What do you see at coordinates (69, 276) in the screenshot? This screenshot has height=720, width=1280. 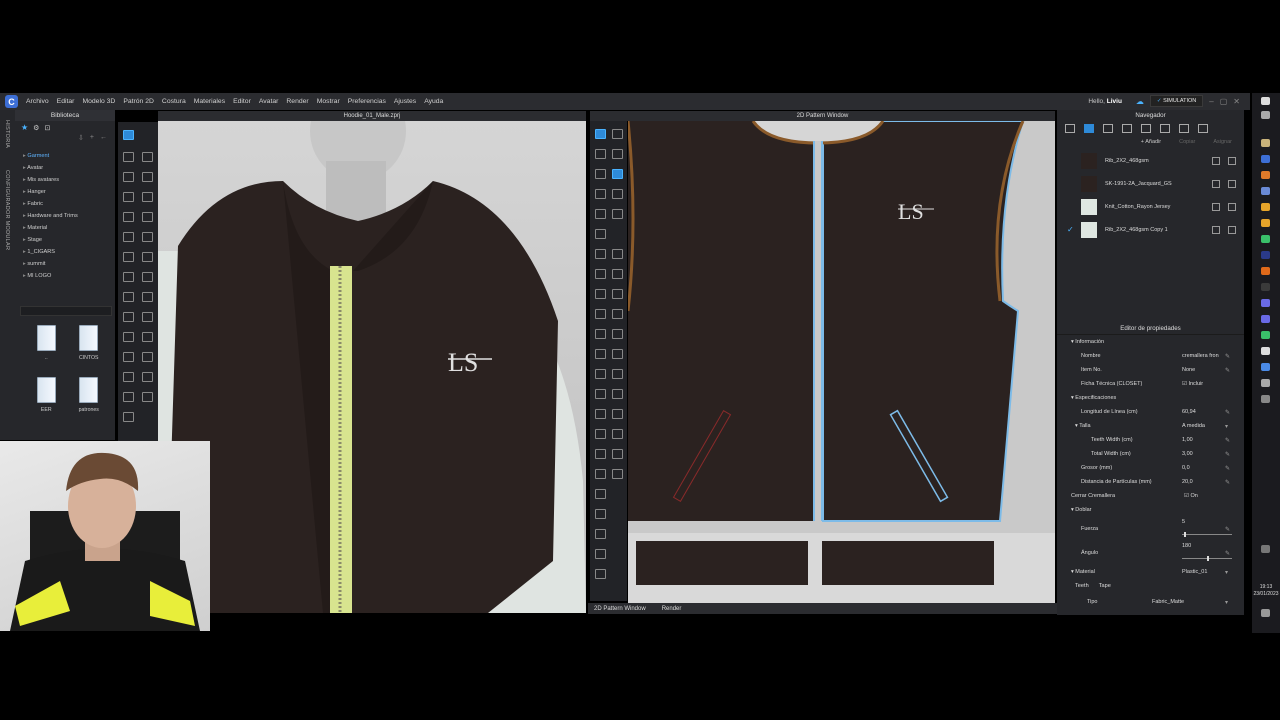 I see `tree-item-mi-logo: MI LOGO` at bounding box center [69, 276].